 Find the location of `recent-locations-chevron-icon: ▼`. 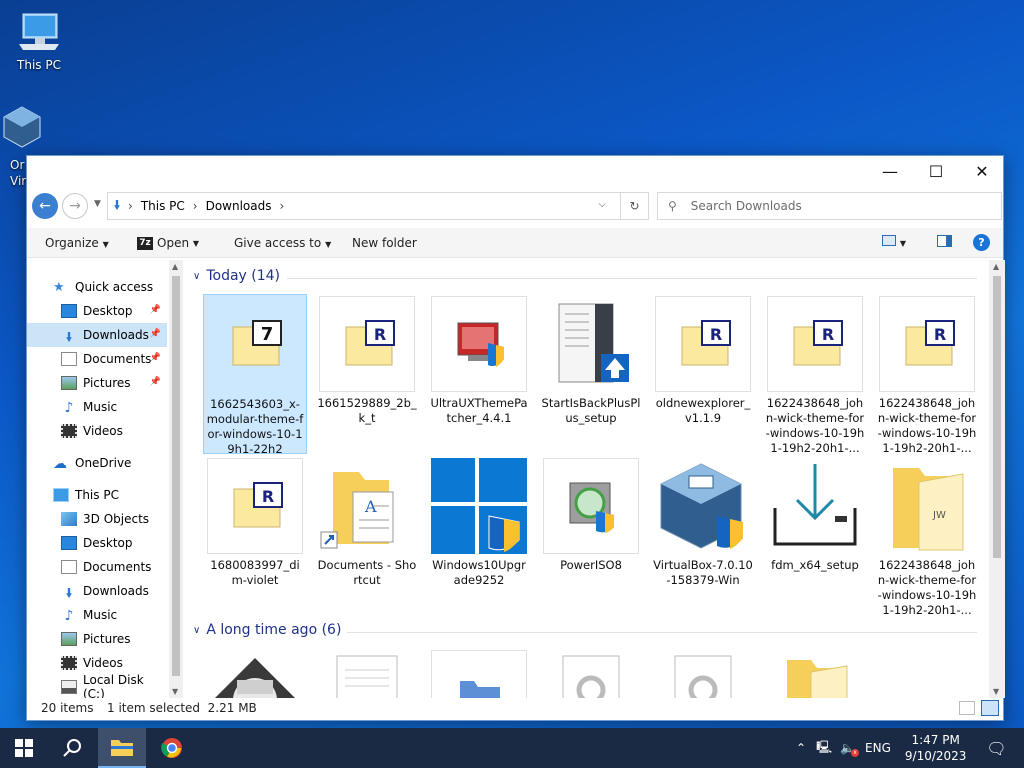

recent-locations-chevron-icon: ▼ is located at coordinates (97, 204).